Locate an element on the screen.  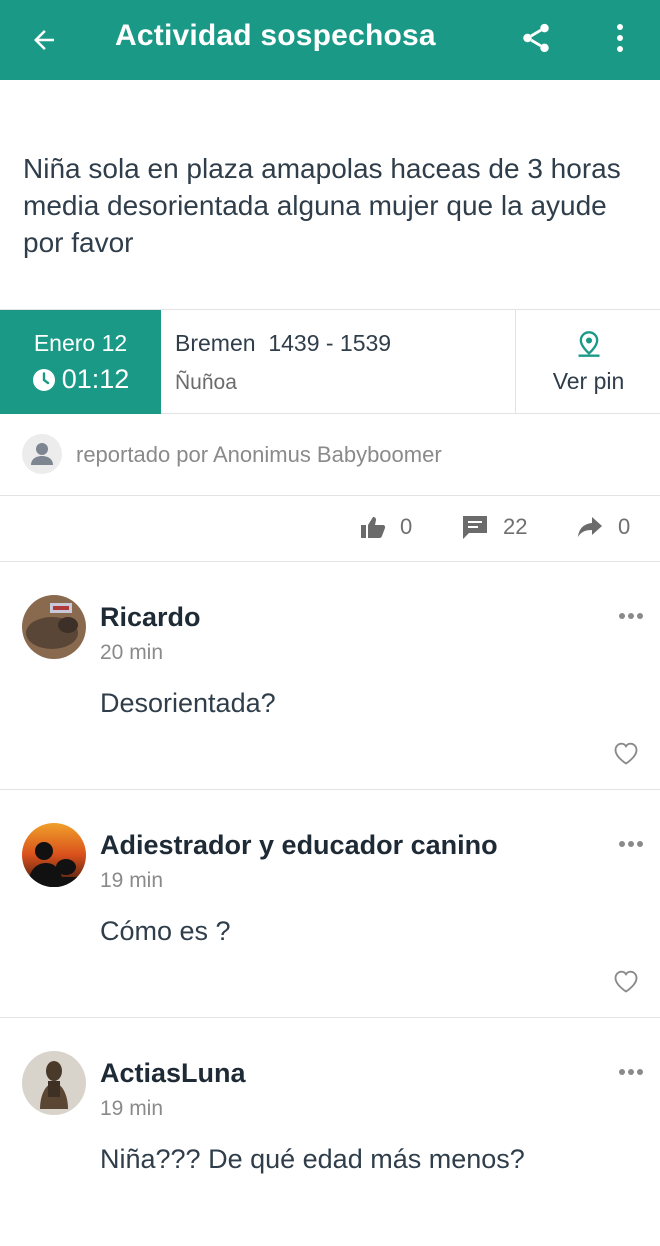
view-pin-label: Ver pin is located at coordinates (588, 381).